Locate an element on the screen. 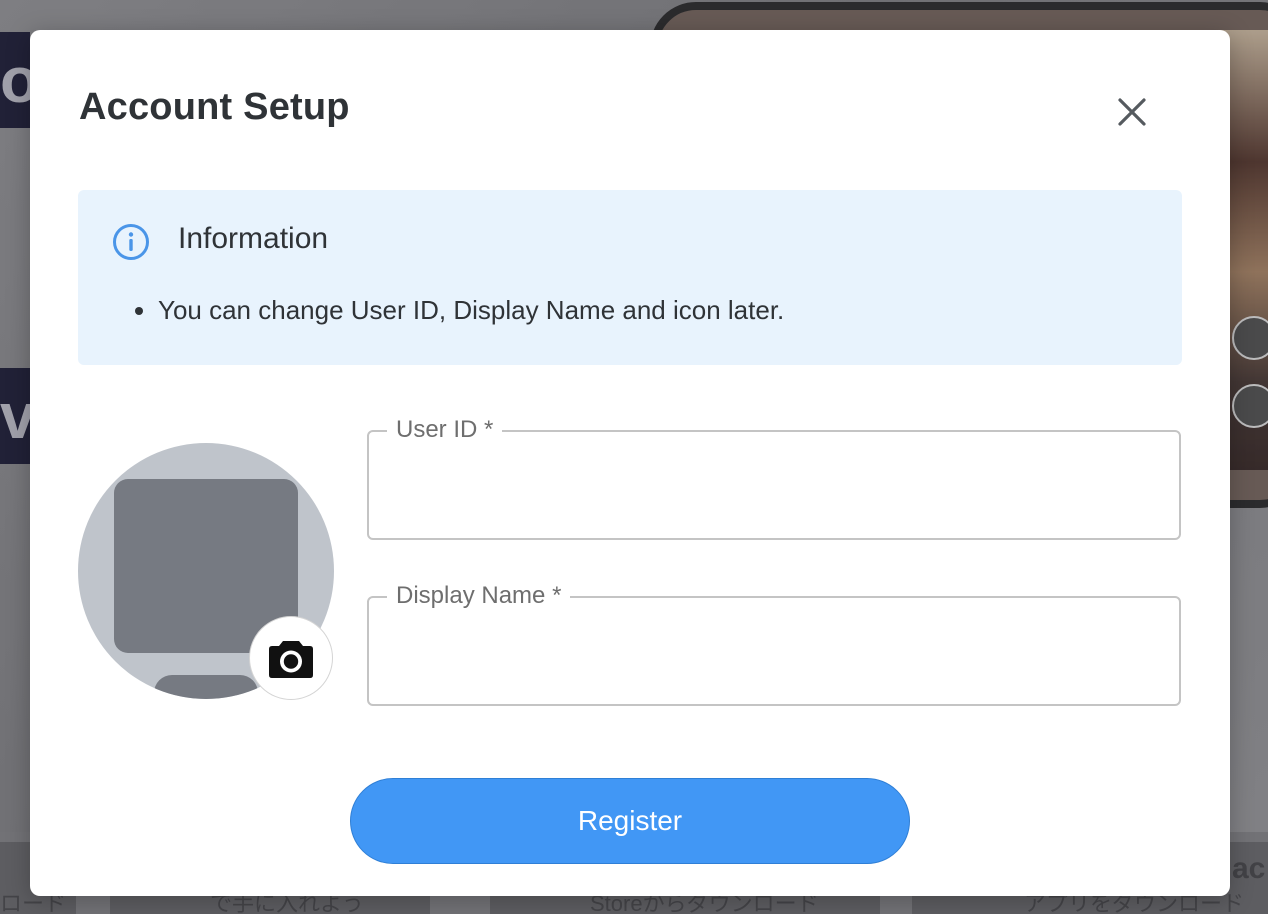  dialog-title: Account Setup is located at coordinates (214, 107).